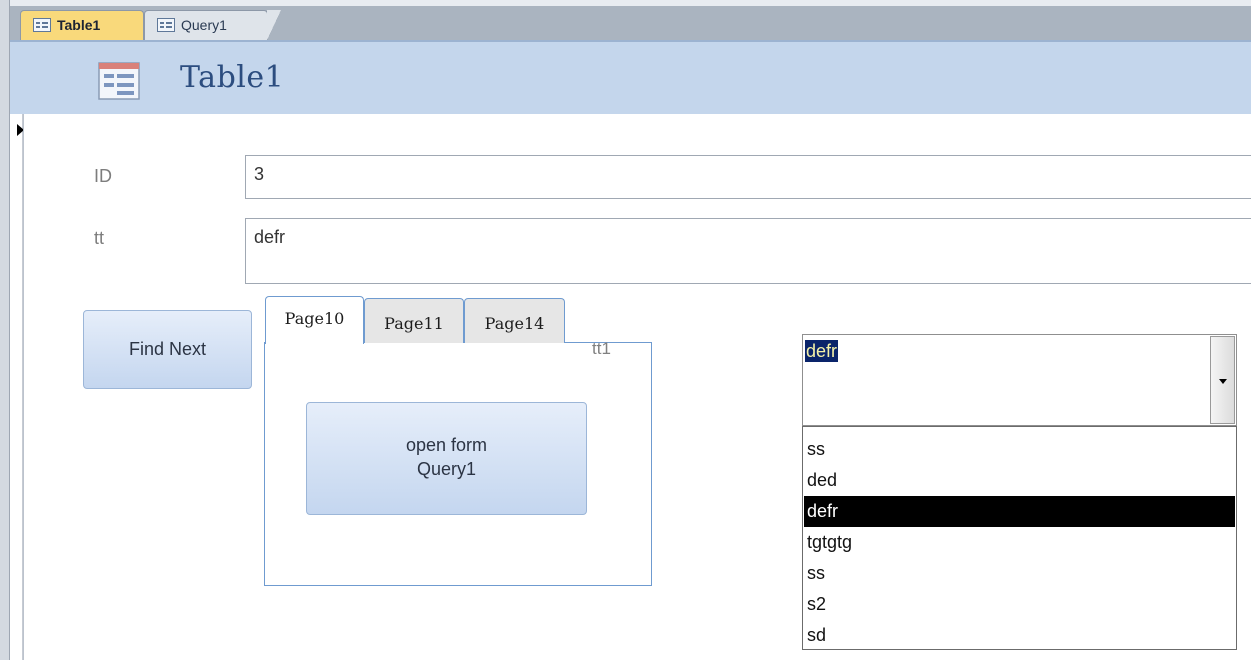  Describe the element at coordinates (748, 177) in the screenshot. I see `id-field: 3` at that location.